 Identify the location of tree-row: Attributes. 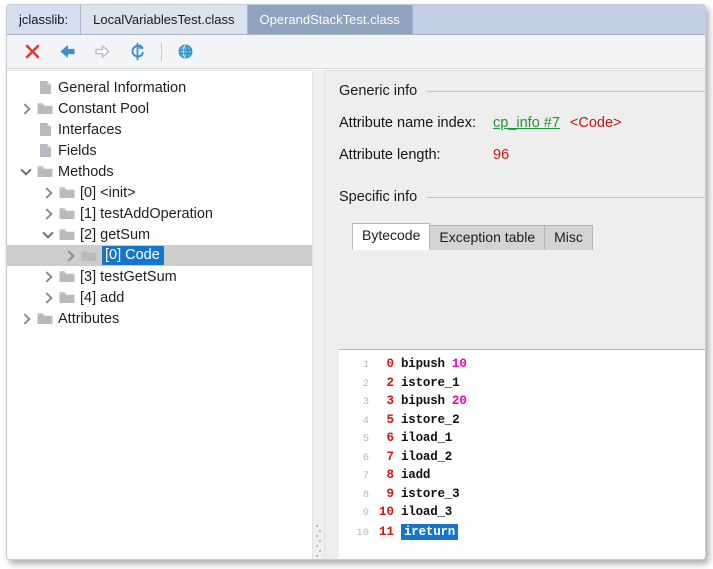
(159, 318).